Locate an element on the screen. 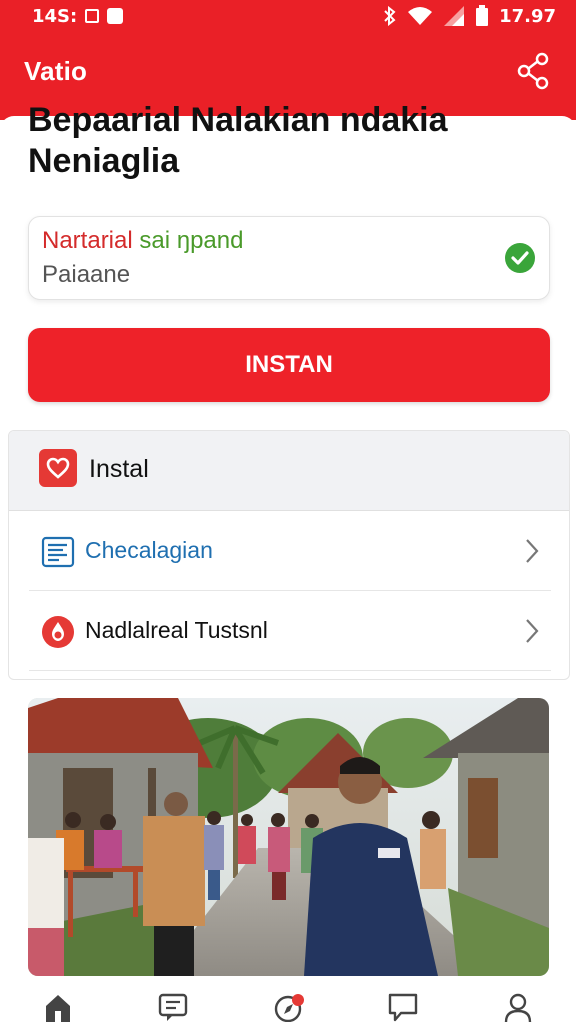  battery-icon is located at coordinates (482, 15).